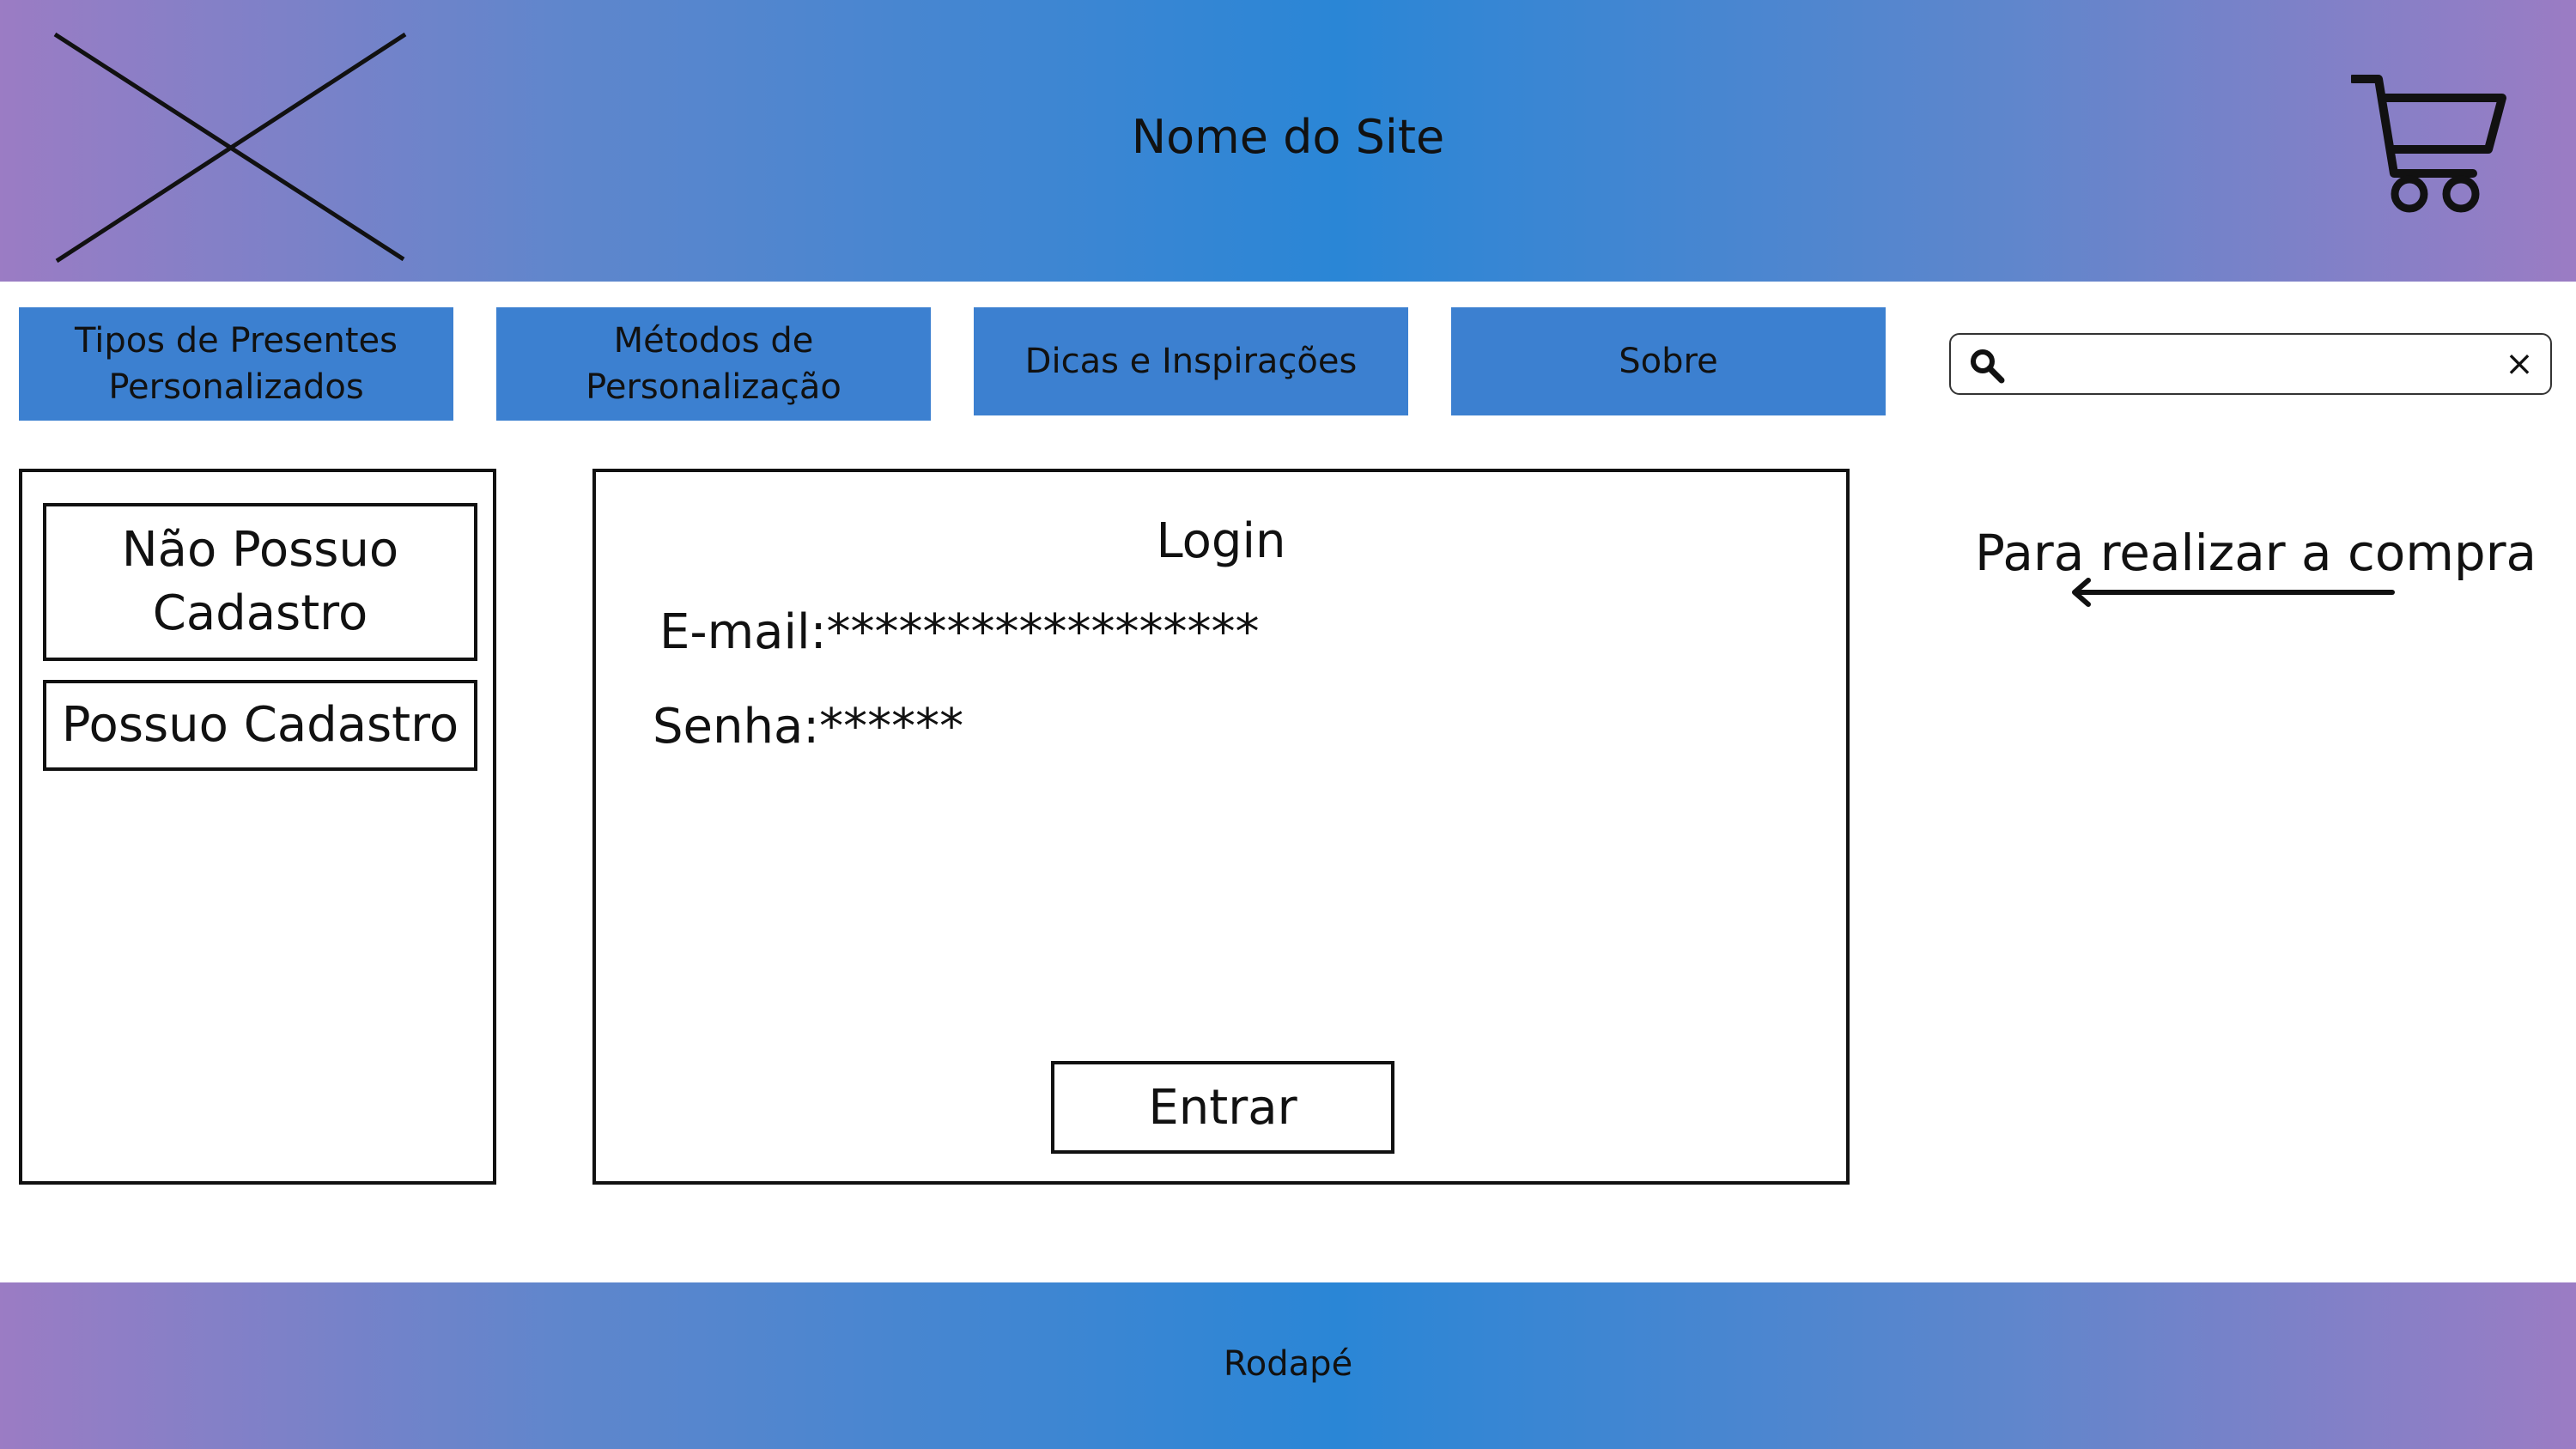 Image resolution: width=2576 pixels, height=1449 pixels. What do you see at coordinates (232, 147) in the screenshot?
I see `image-placeholder-x-icon` at bounding box center [232, 147].